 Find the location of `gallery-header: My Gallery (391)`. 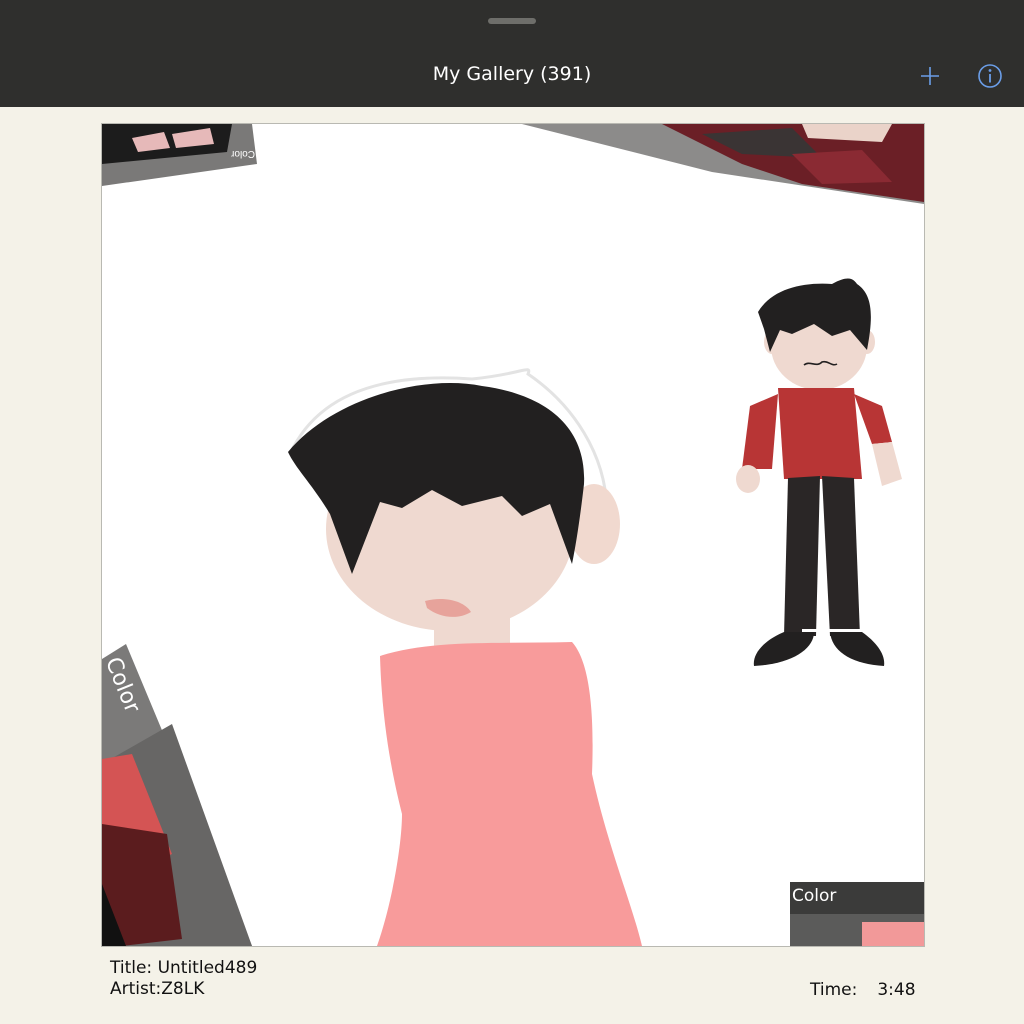

gallery-header: My Gallery (391) is located at coordinates (512, 53).